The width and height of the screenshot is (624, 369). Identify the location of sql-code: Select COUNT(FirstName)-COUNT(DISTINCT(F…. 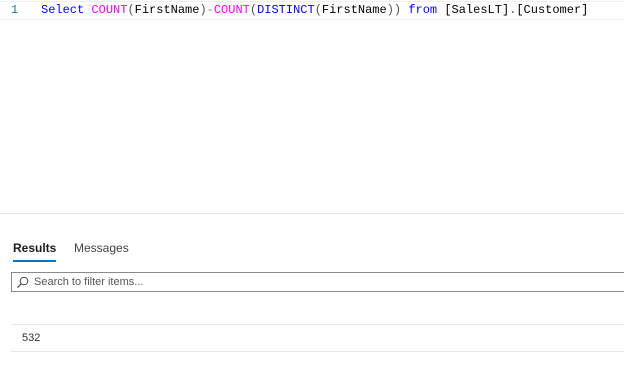
(314, 10).